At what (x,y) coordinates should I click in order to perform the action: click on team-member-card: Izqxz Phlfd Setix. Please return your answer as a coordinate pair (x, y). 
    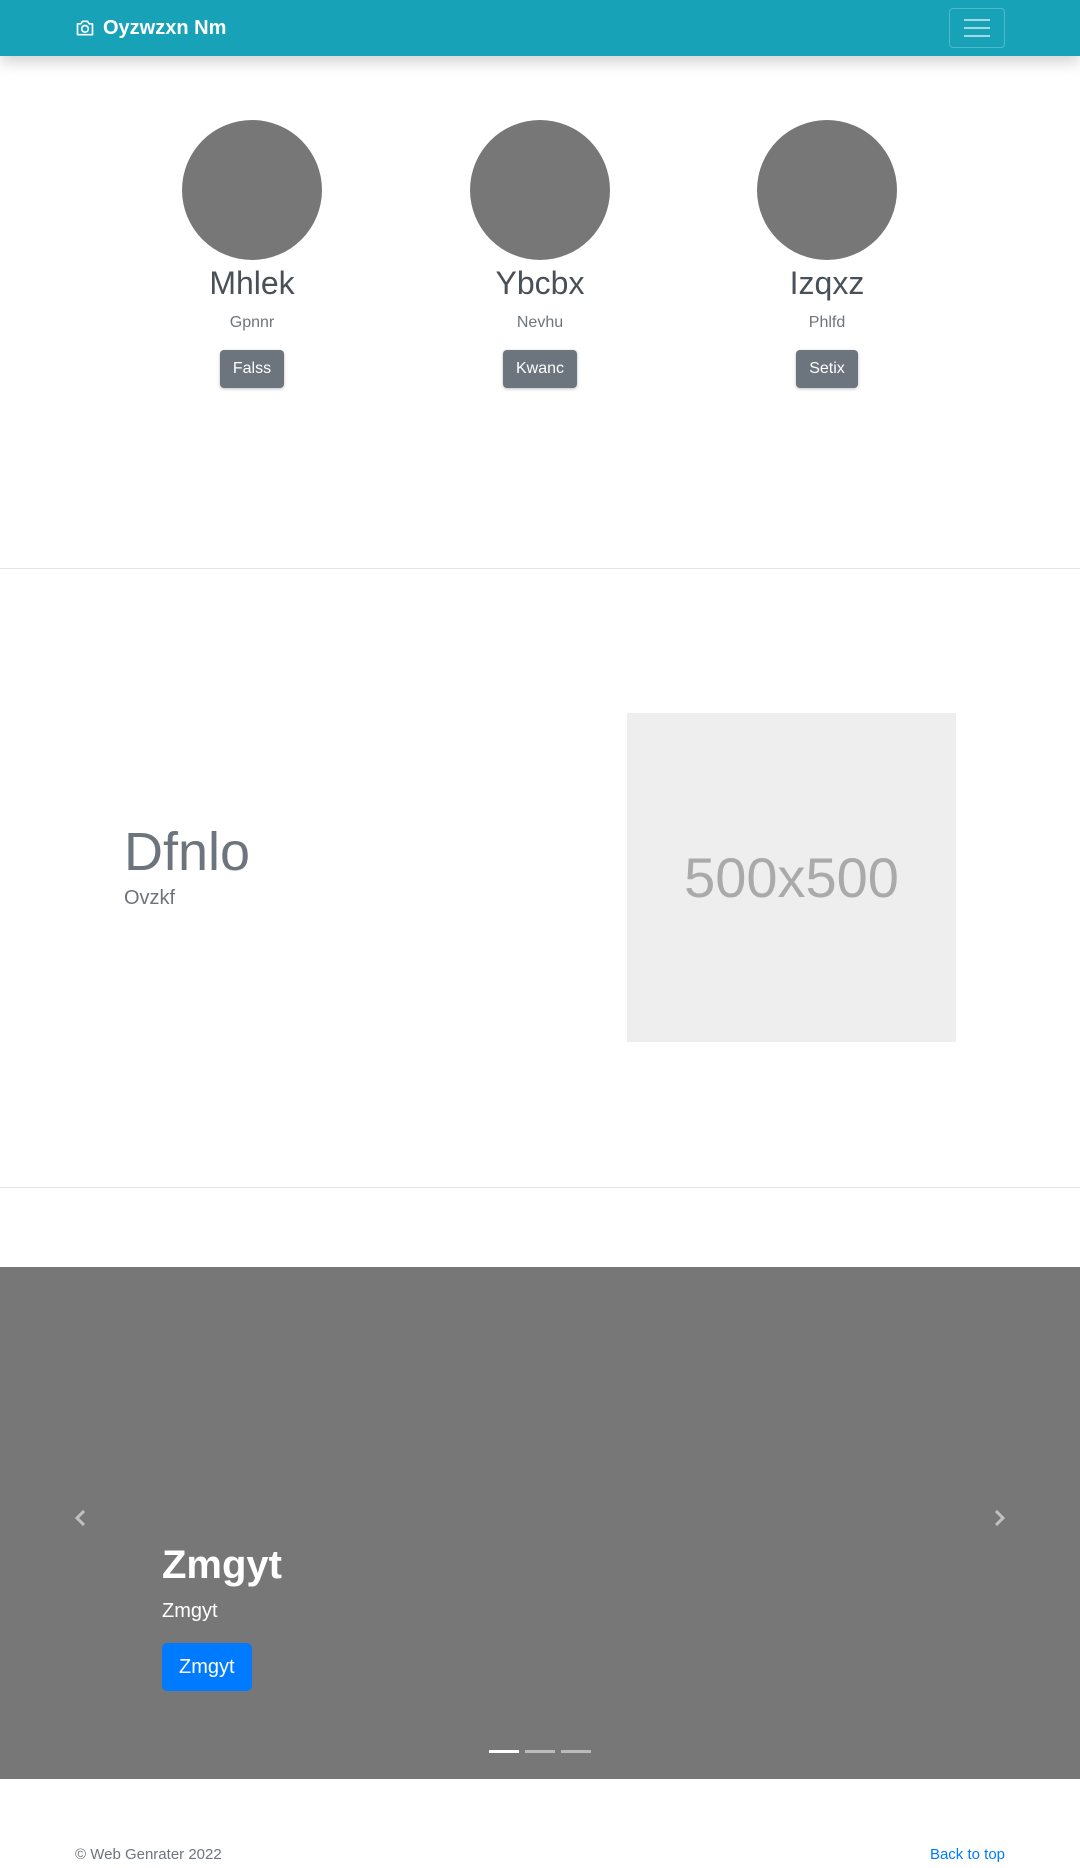
    Looking at the image, I should click on (827, 254).